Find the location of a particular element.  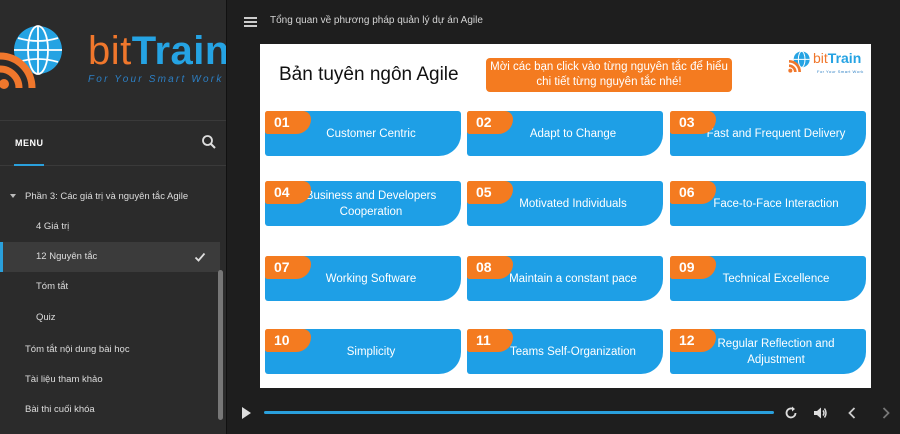

principle-label: Adapt to Change is located at coordinates (573, 133).